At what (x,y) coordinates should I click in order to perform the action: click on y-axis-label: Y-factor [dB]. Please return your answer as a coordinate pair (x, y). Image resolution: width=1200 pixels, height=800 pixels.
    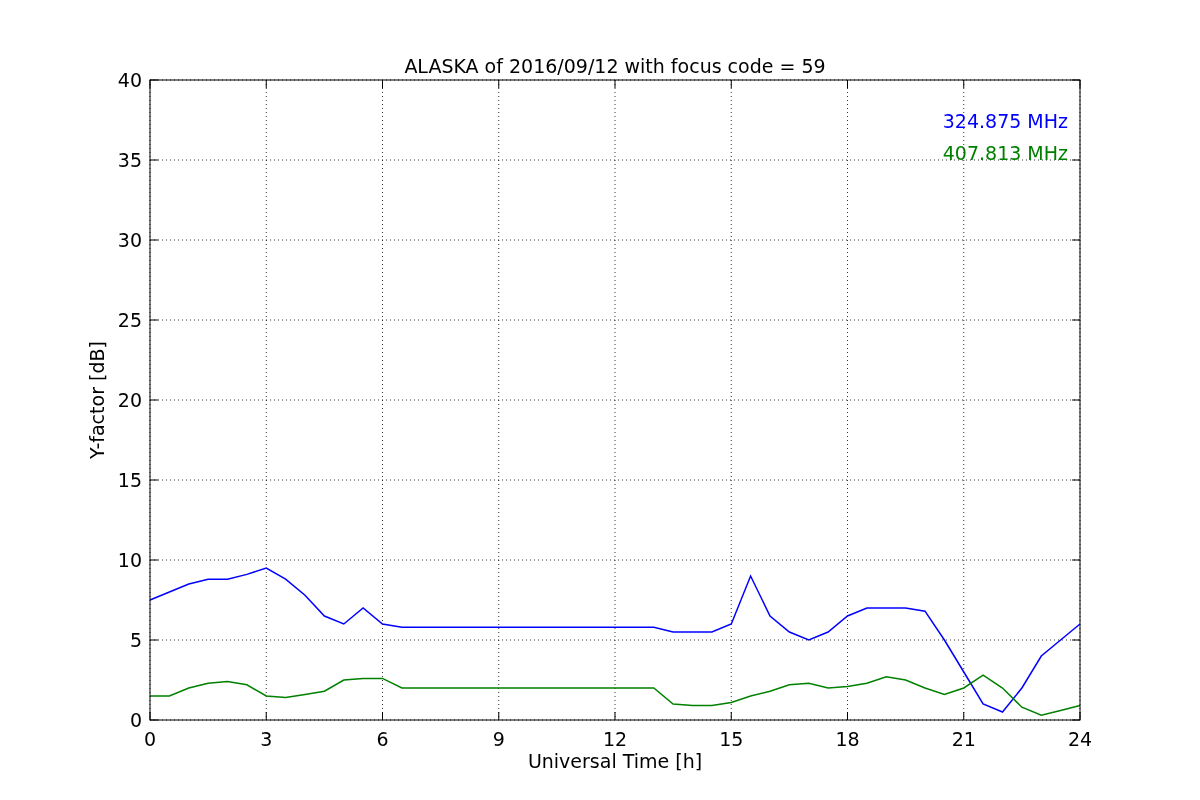
    Looking at the image, I should click on (97, 400).